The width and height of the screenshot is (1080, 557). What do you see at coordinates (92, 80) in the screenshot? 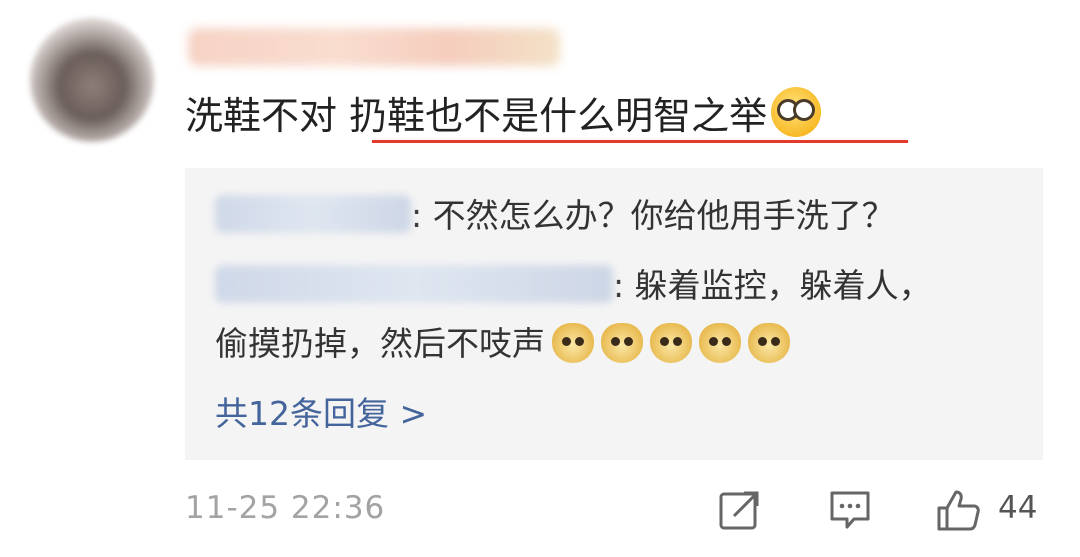
I see `avatar` at bounding box center [92, 80].